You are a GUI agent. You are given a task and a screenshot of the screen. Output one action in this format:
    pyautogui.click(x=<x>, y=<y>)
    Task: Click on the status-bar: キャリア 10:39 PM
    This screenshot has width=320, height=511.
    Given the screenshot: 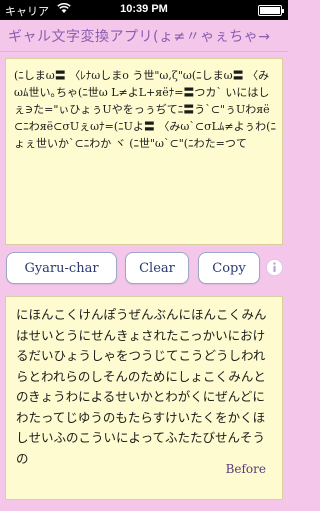 What is the action you would take?
    pyautogui.click(x=144, y=10)
    